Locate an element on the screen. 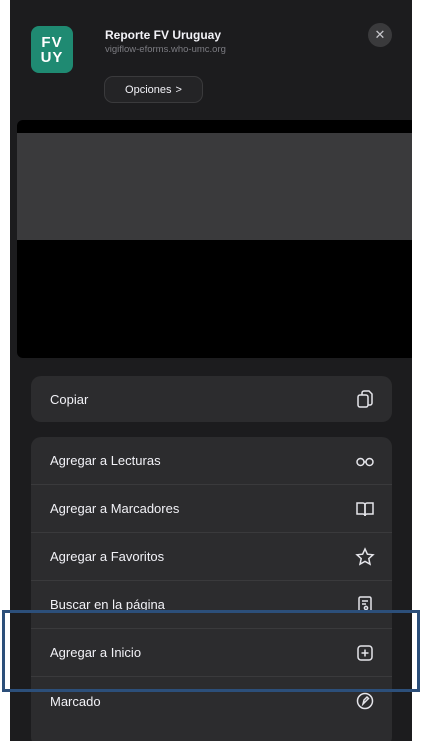 The width and height of the screenshot is (422, 741). options-label: Opciones is located at coordinates (148, 89).